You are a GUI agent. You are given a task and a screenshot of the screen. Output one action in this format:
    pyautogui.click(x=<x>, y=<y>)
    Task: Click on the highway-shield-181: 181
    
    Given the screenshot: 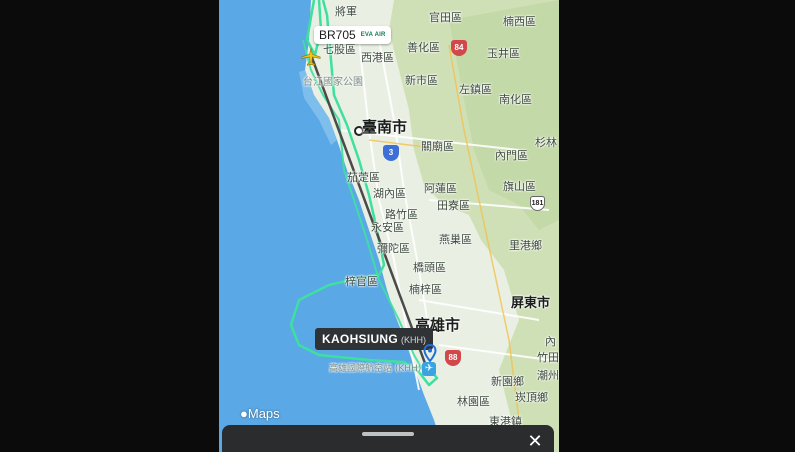 What is the action you would take?
    pyautogui.click(x=537, y=203)
    